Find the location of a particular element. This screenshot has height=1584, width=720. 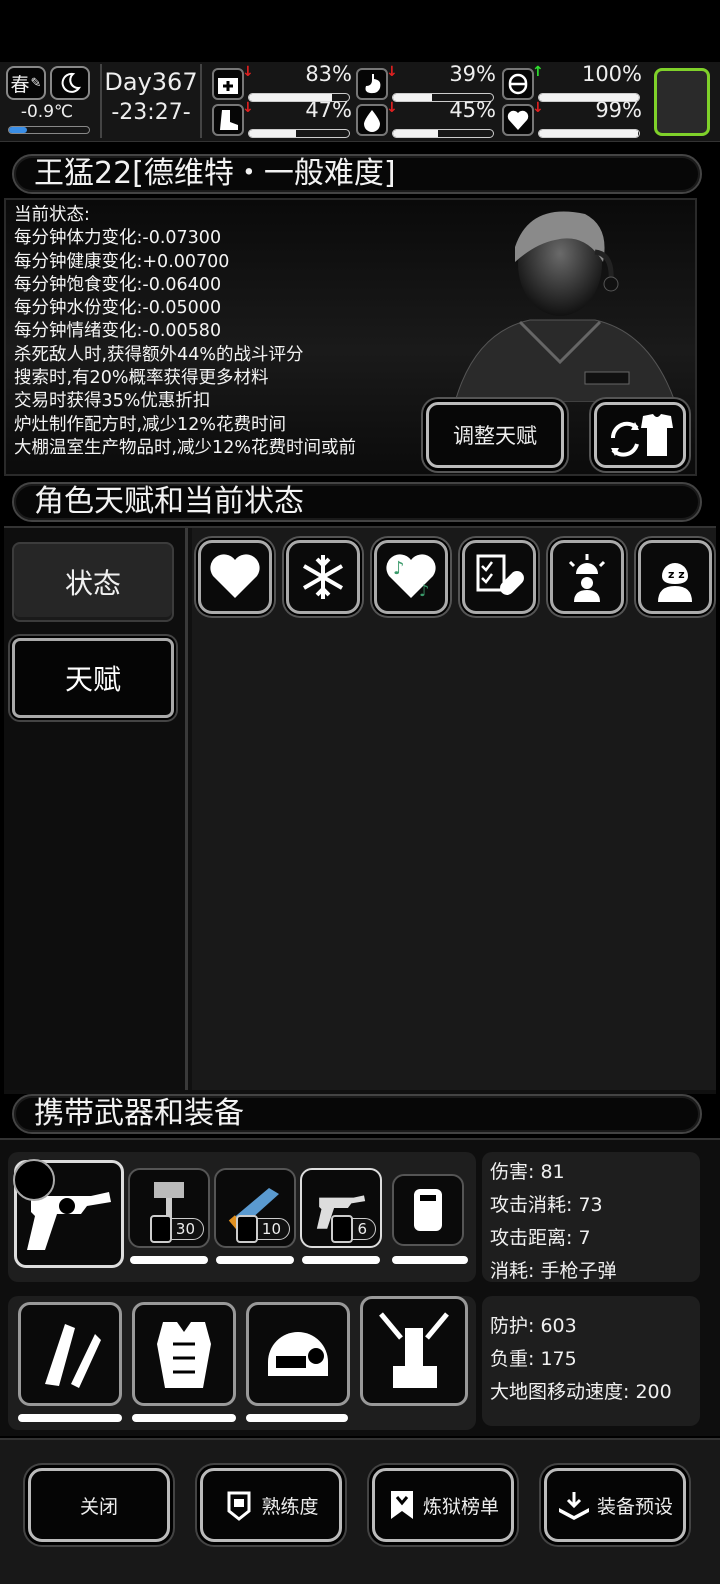

weapon-slot-4: 6 is located at coordinates (341, 1208).